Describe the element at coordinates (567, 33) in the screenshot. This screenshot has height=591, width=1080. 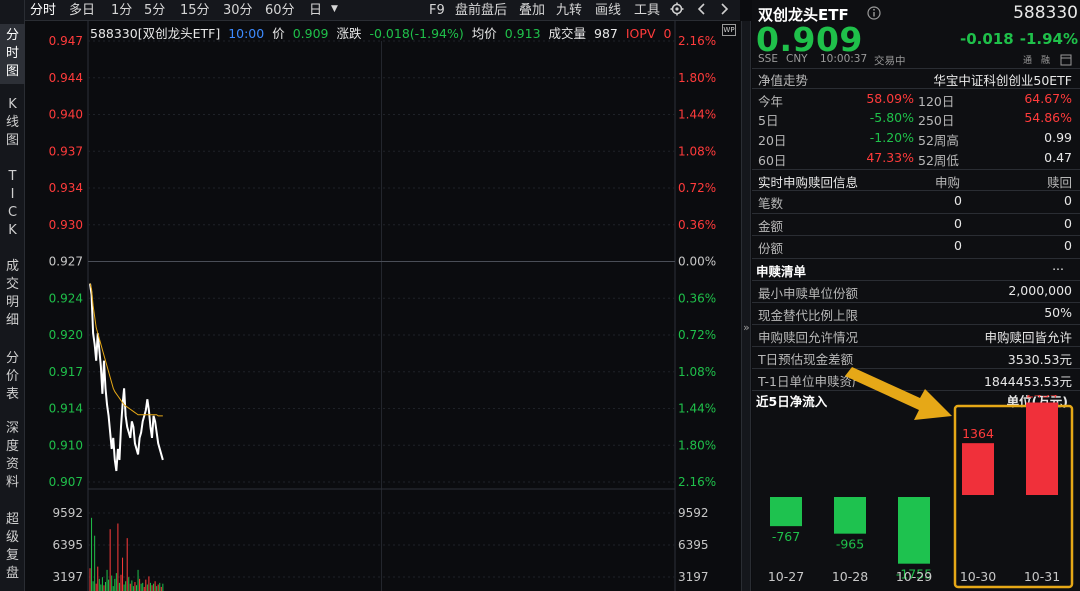
I see `volume-label: 成交量` at that location.